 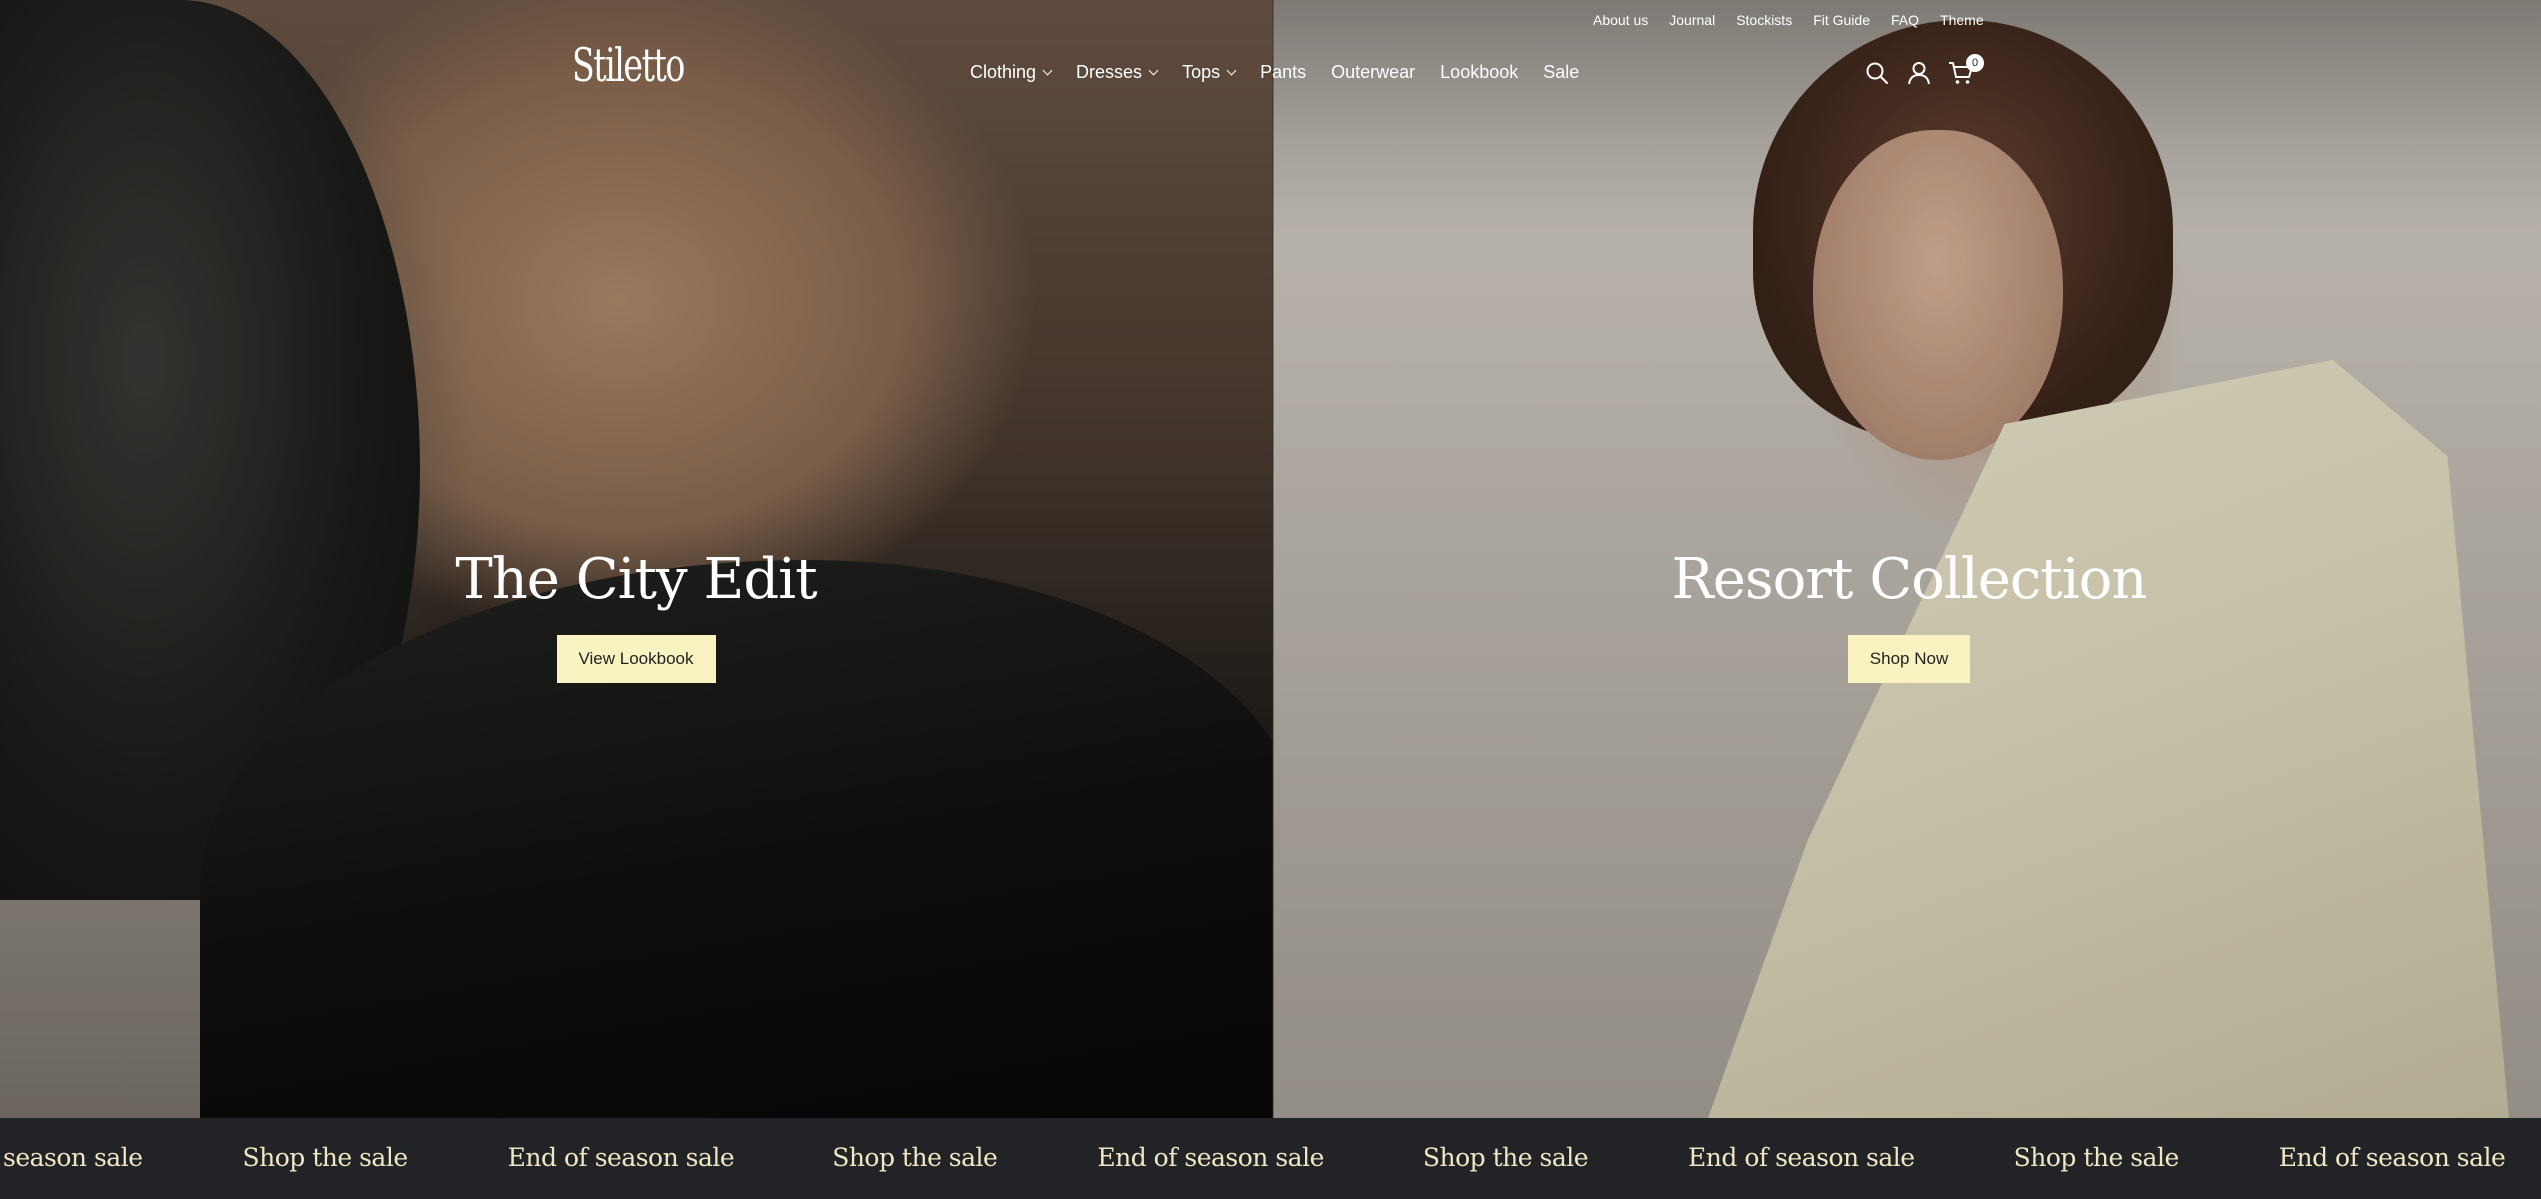 What do you see at coordinates (73, 1157) in the screenshot?
I see `marquee-item: season sale` at bounding box center [73, 1157].